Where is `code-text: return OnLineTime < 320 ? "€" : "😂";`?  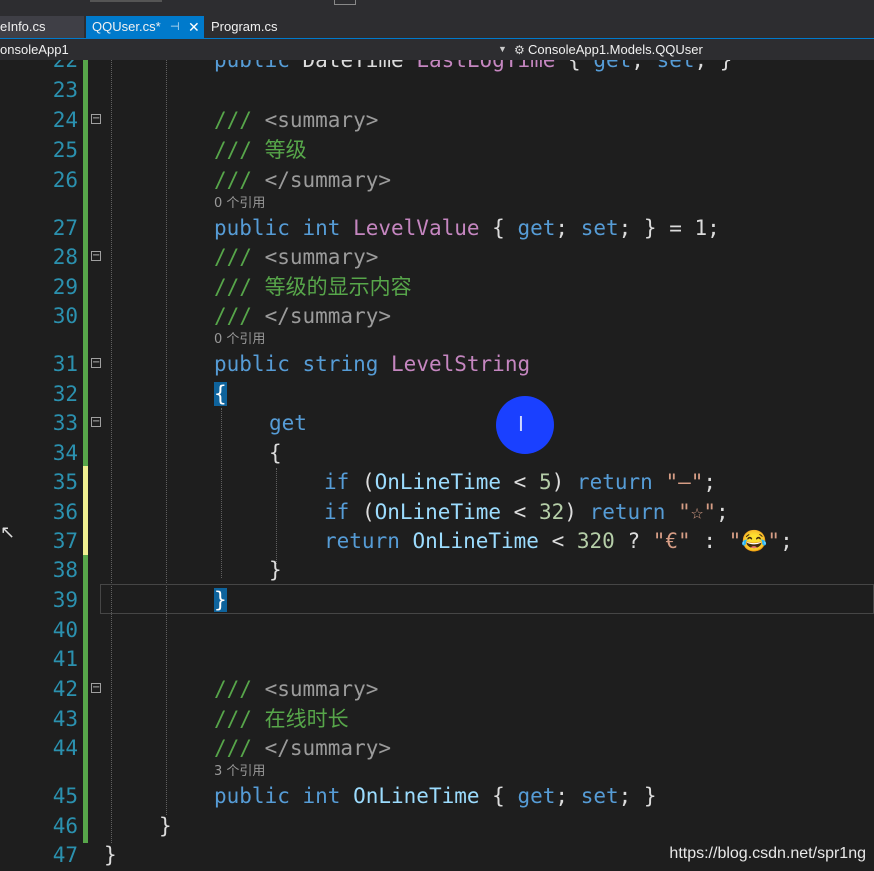 code-text: return OnLineTime < 320 ? "€" : "😂"; is located at coordinates (558, 541).